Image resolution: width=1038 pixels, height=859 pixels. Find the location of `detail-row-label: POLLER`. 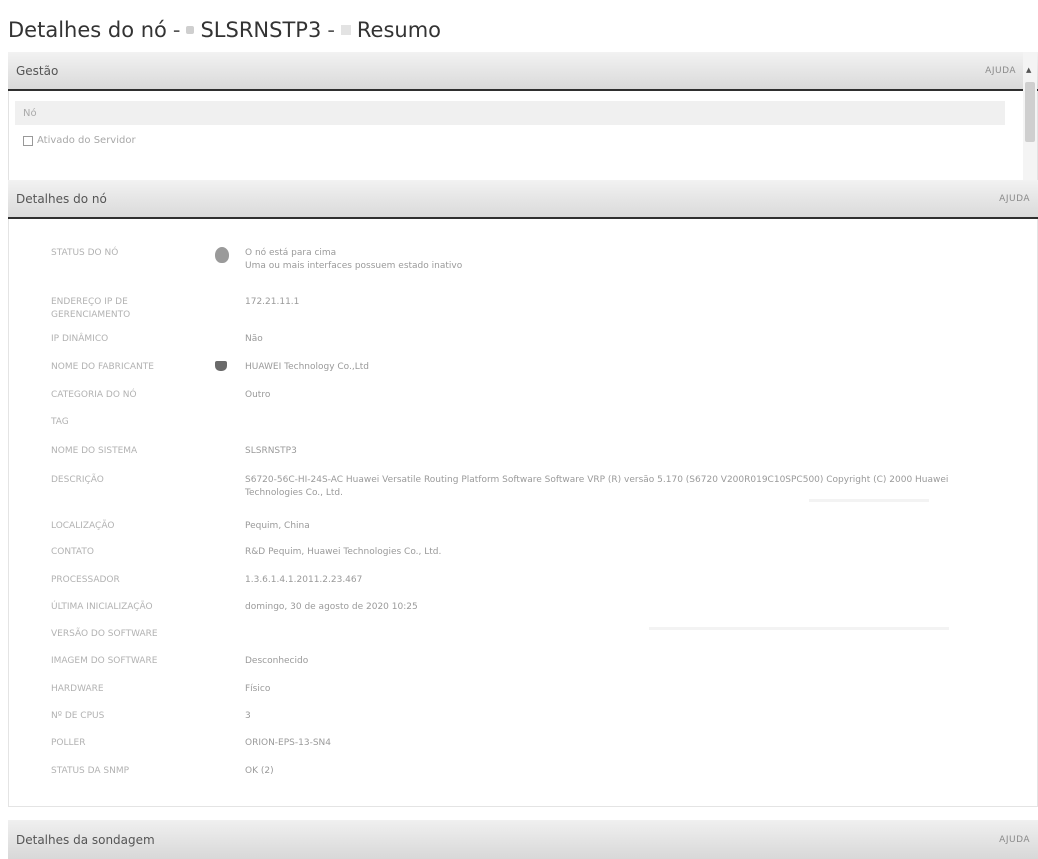

detail-row-label: POLLER is located at coordinates (68, 743).